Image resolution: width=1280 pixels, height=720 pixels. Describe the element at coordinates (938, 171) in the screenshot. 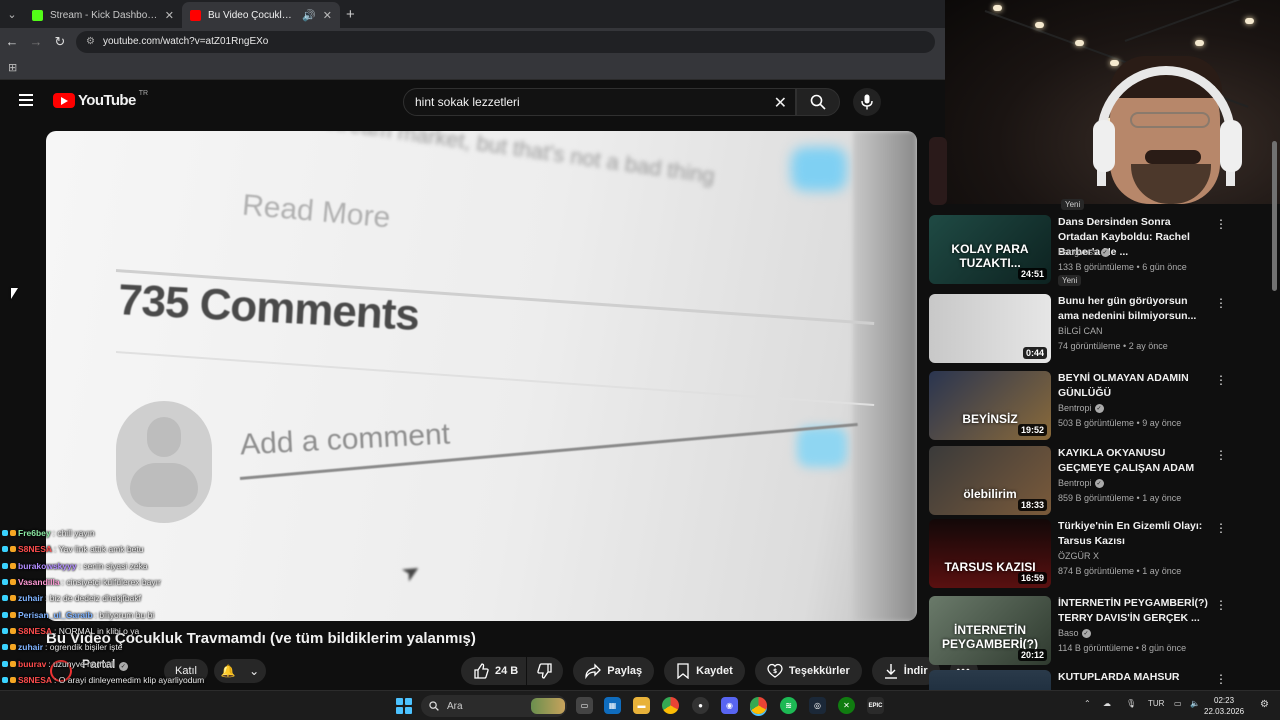

I see `partial-thumbnail` at that location.